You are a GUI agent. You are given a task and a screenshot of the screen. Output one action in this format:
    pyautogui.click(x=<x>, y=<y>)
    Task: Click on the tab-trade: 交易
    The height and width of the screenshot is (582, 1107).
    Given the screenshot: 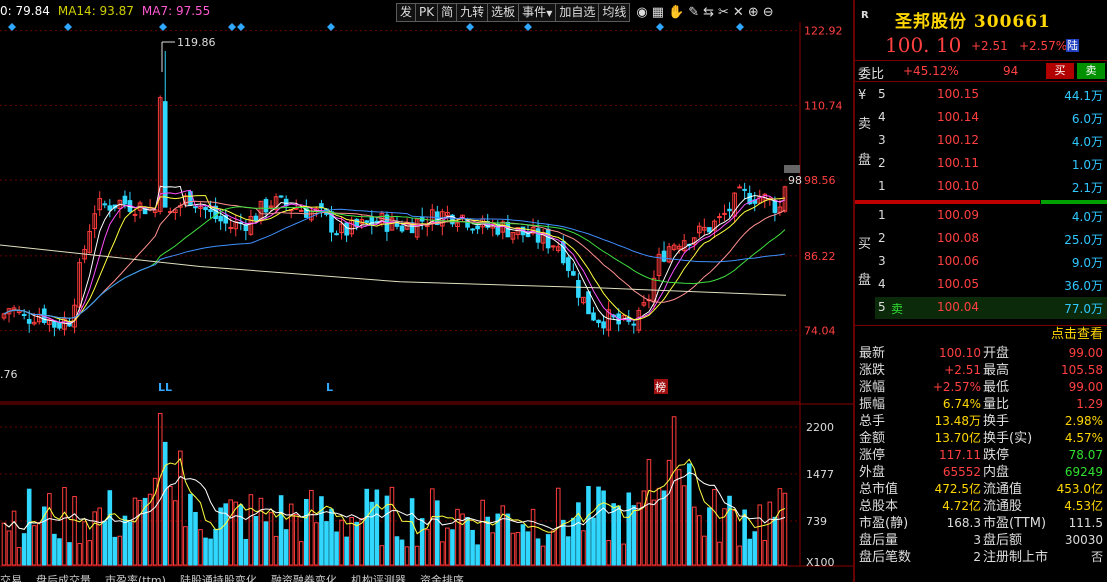 What is the action you would take?
    pyautogui.click(x=11, y=576)
    